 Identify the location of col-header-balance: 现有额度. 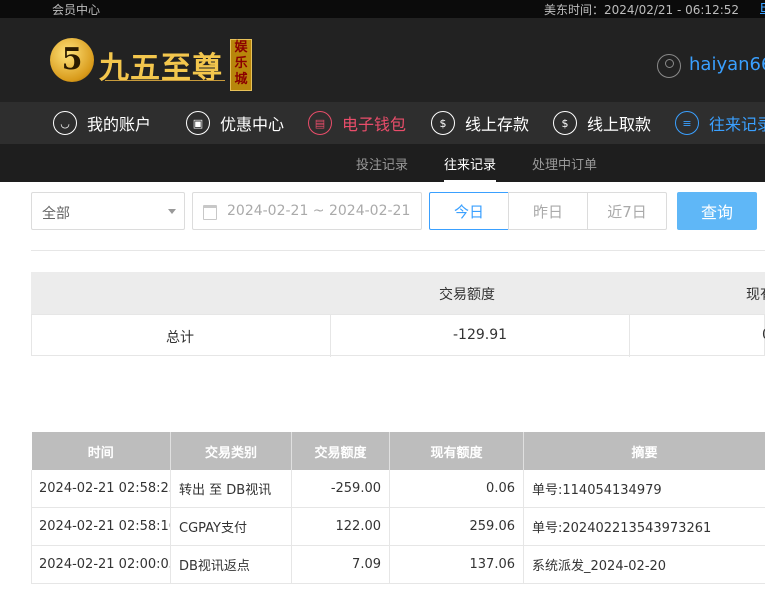
(456, 451).